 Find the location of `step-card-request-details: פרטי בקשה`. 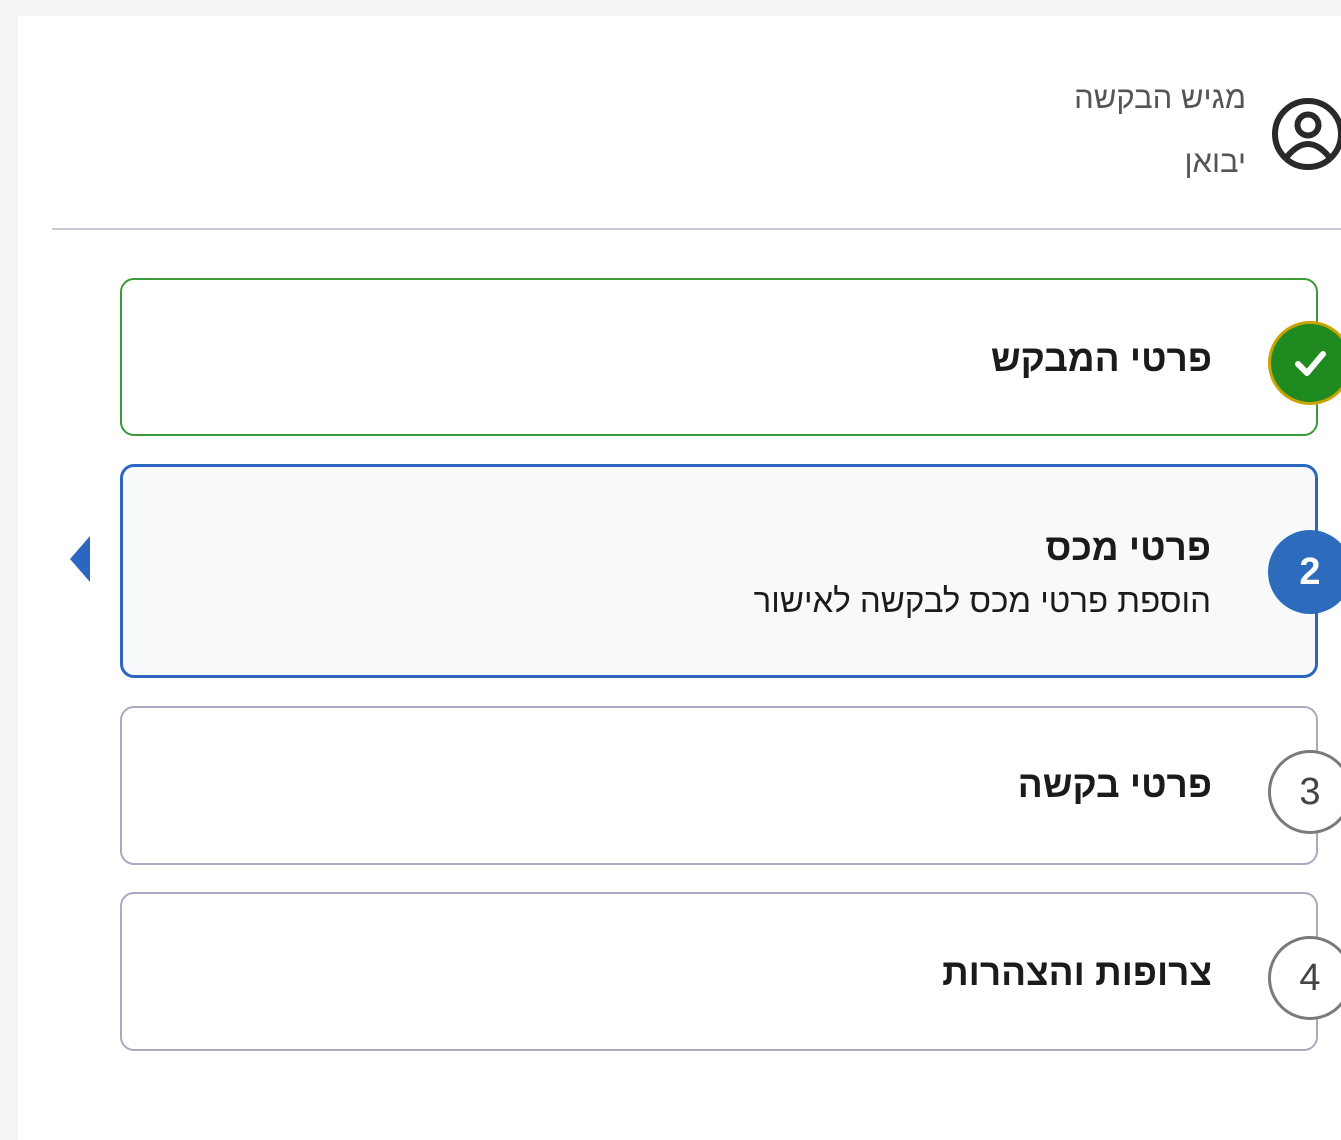

step-card-request-details: פרטי בקשה is located at coordinates (719, 785).